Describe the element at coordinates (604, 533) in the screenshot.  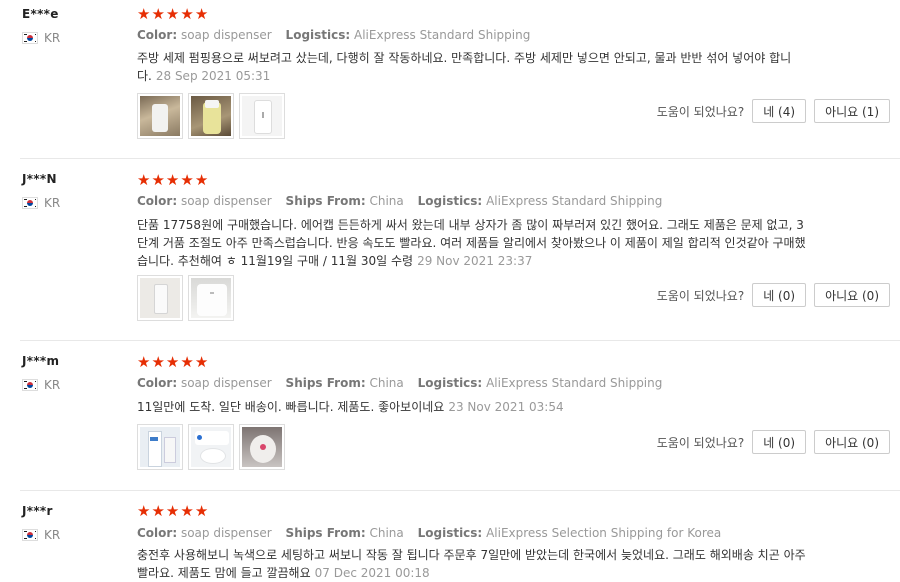
I see `logistics-value: AliExpress Selection Shipping for Korea` at that location.